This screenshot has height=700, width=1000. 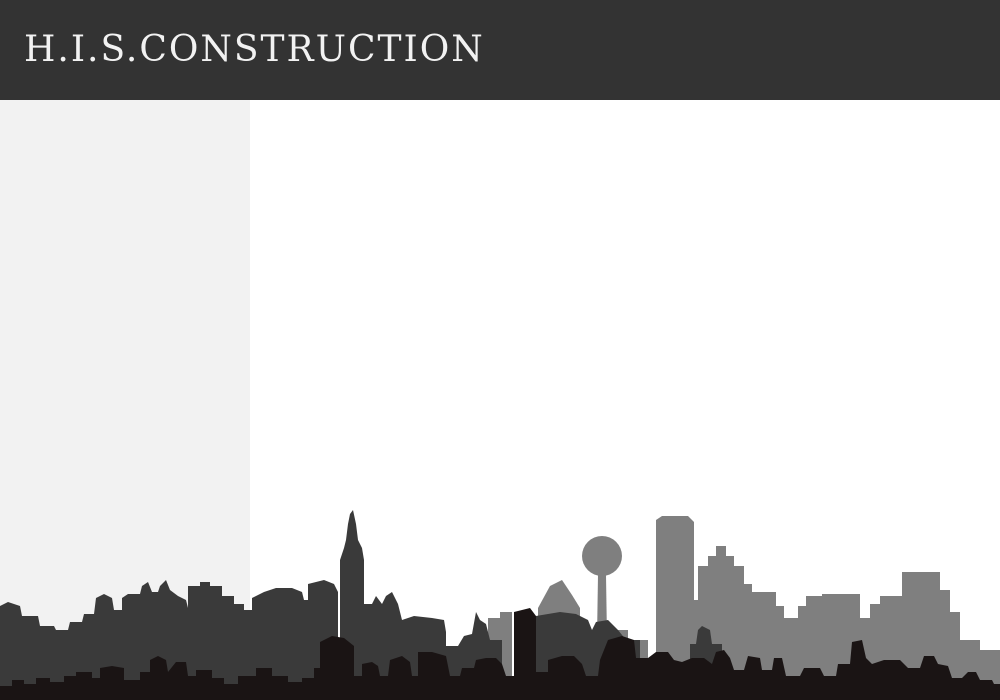 What do you see at coordinates (500, 50) in the screenshot?
I see `site-header: H.I.S.CONSTRUCTION` at bounding box center [500, 50].